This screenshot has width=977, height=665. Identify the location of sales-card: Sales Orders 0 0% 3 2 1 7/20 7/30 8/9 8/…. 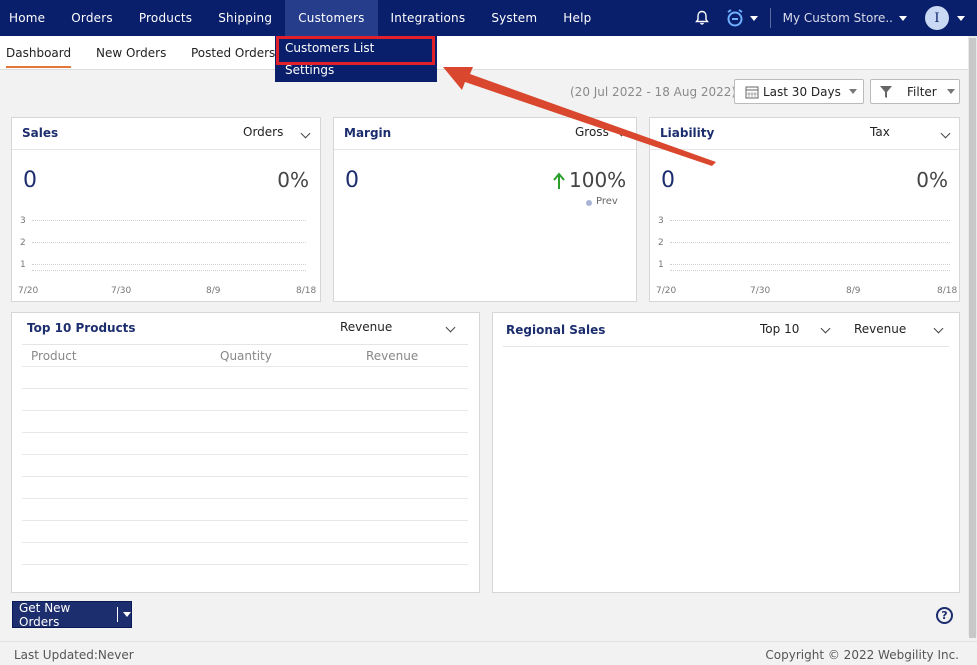
(166, 209).